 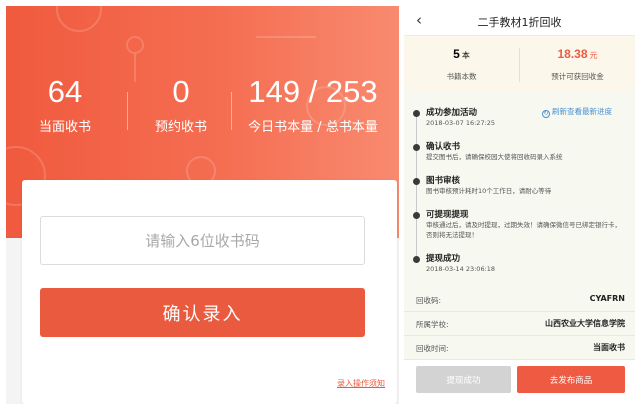 I want to click on collect-code-input, so click(x=202, y=240).